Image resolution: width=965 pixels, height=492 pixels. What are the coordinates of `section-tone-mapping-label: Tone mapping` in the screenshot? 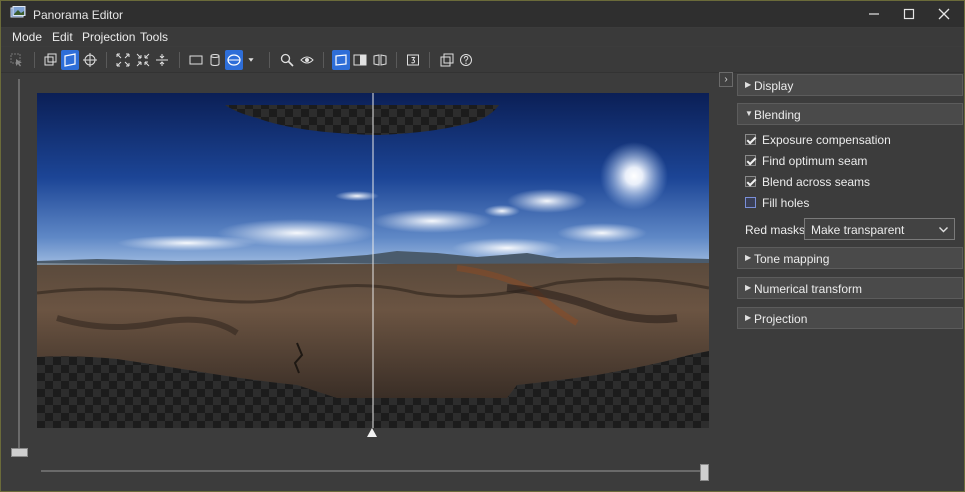 It's located at (792, 259).